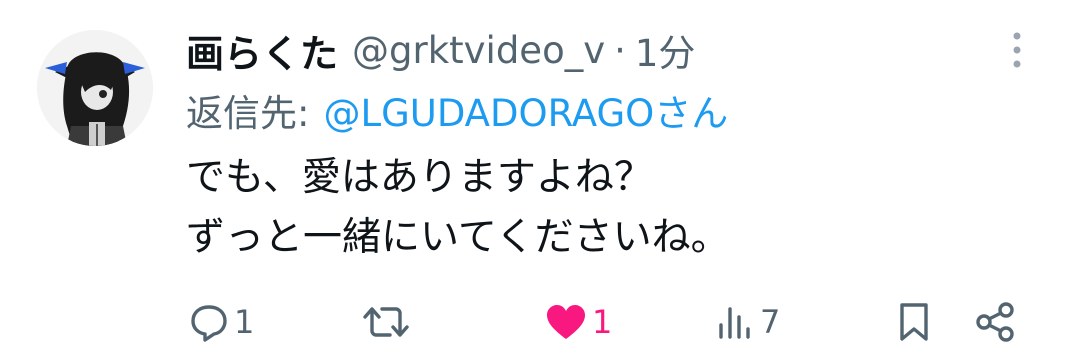 The width and height of the screenshot is (1077, 359). I want to click on tweet-text-line: でも、愛はありますよね？, so click(419, 177).